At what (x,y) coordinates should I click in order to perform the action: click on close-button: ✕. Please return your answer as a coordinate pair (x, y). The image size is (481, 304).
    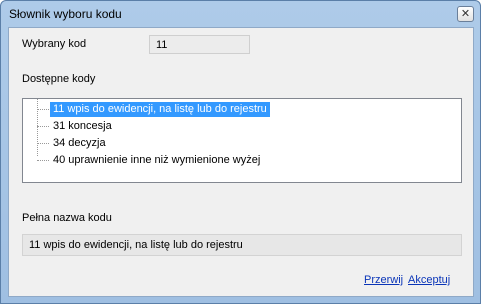
    Looking at the image, I should click on (465, 14).